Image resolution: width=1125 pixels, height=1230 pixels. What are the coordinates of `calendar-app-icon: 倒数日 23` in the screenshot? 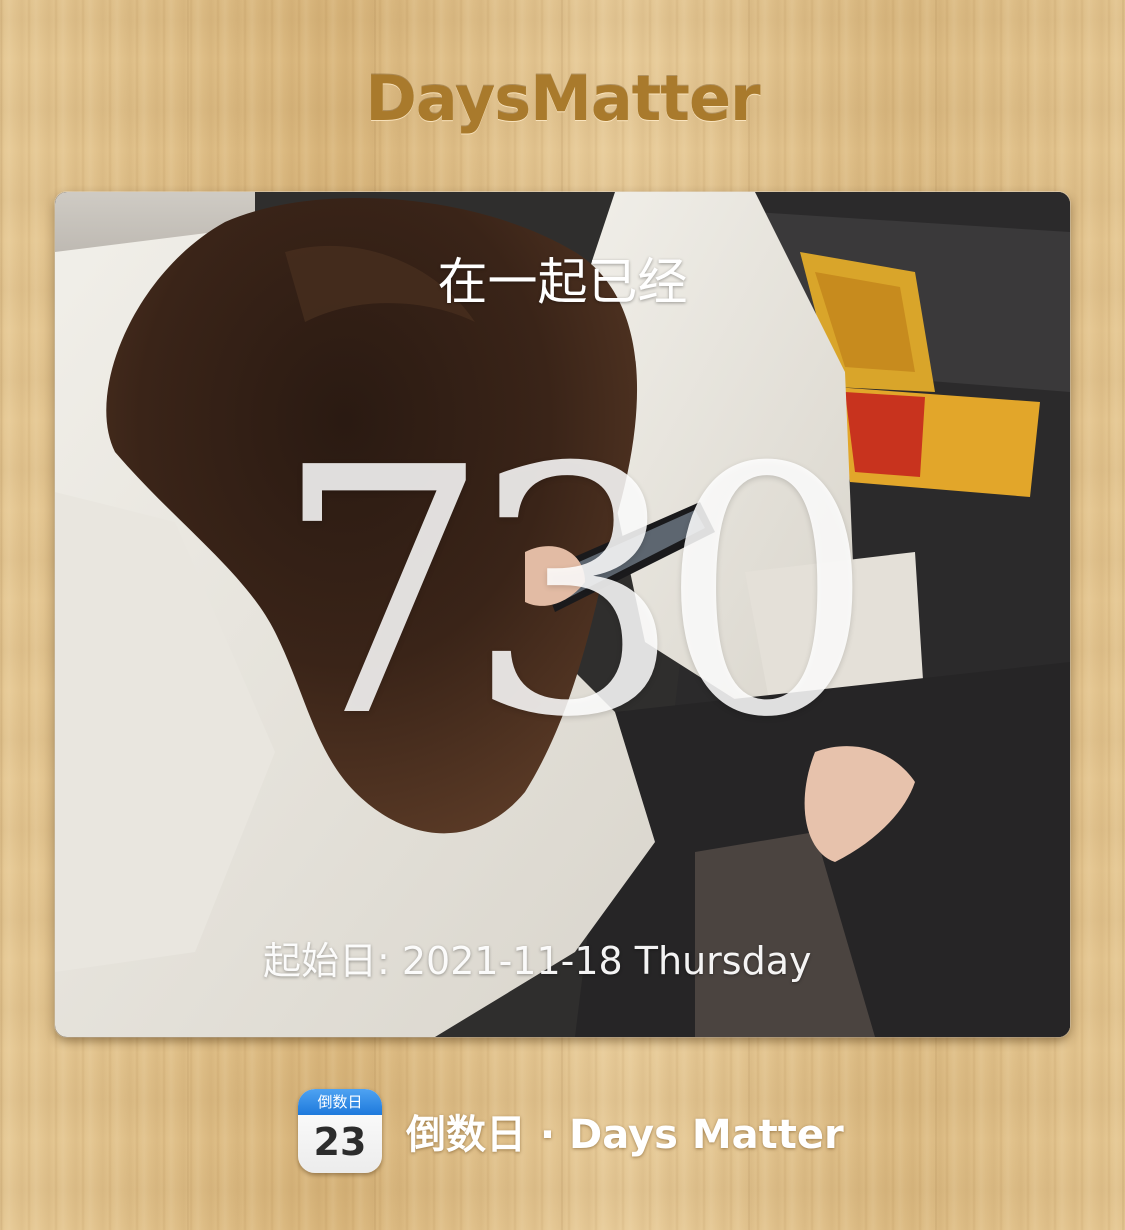 It's located at (340, 1131).